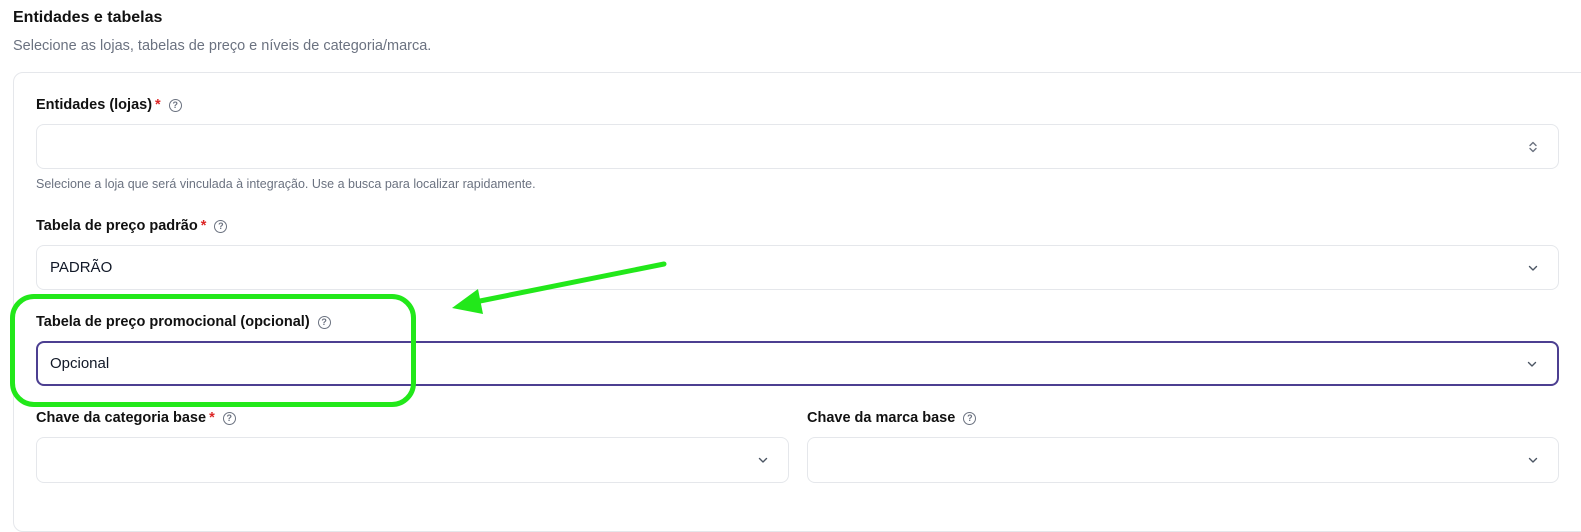  I want to click on entidades-label: Entidades (lojas) * ?, so click(109, 105).